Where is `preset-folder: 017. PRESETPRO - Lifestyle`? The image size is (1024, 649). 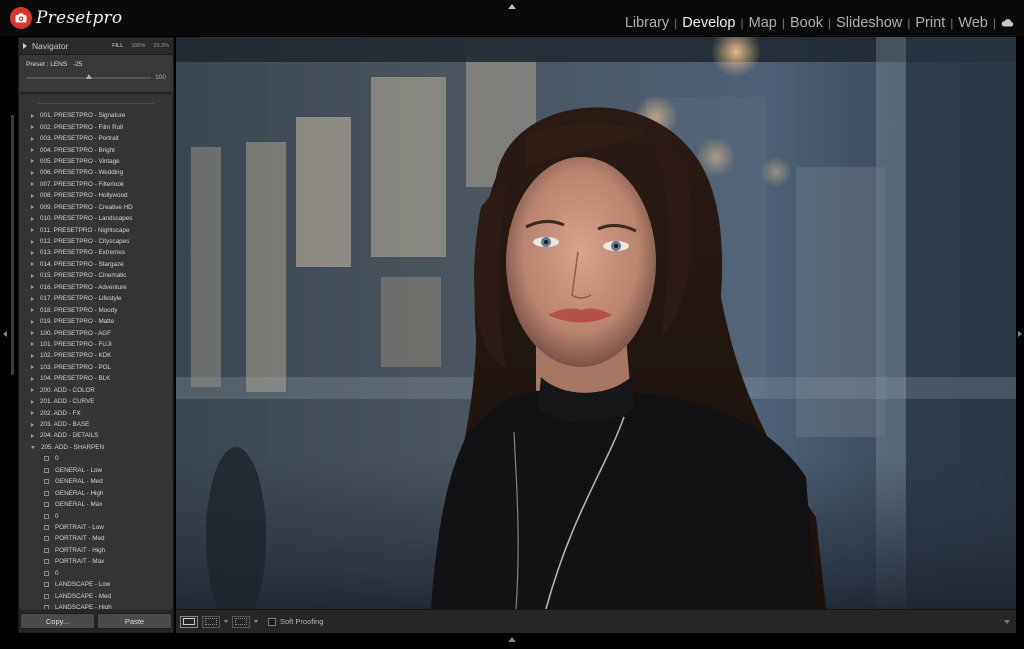 preset-folder: 017. PRESETPRO - Lifestyle is located at coordinates (96, 298).